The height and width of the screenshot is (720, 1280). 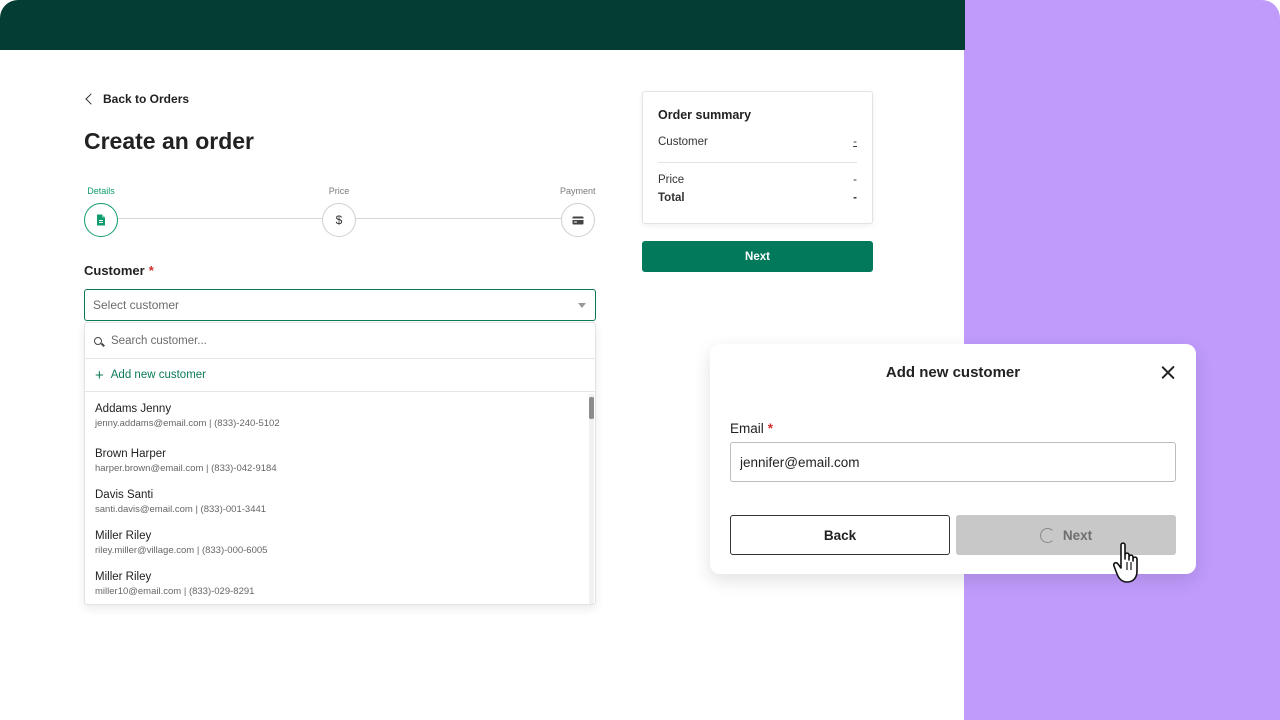 What do you see at coordinates (482, 25) in the screenshot?
I see `top-bar` at bounding box center [482, 25].